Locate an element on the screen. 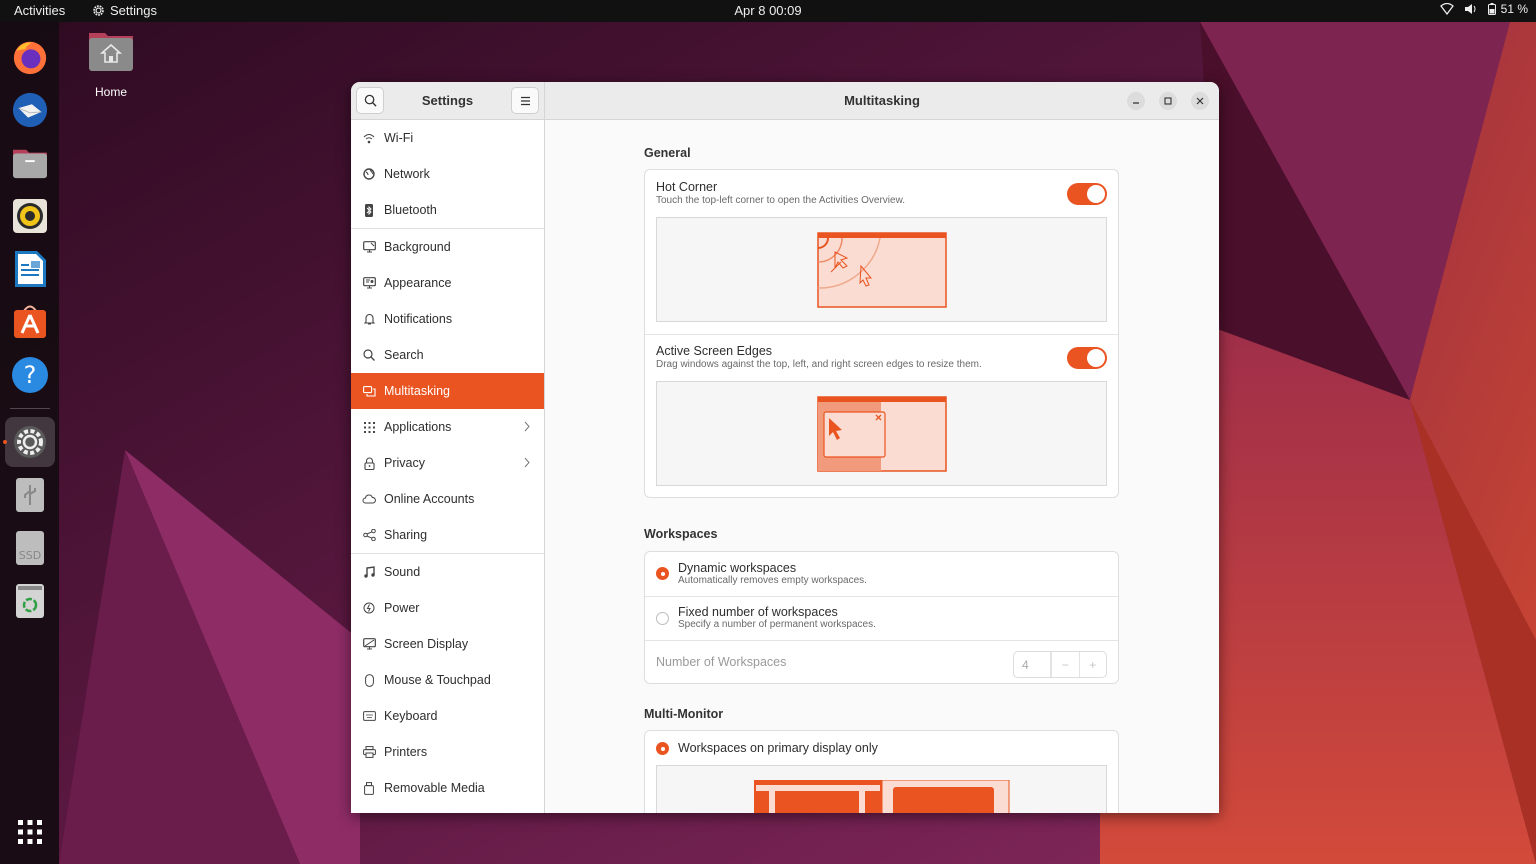 The width and height of the screenshot is (1536, 864). battery-percent: 51 % is located at coordinates (1514, 9).